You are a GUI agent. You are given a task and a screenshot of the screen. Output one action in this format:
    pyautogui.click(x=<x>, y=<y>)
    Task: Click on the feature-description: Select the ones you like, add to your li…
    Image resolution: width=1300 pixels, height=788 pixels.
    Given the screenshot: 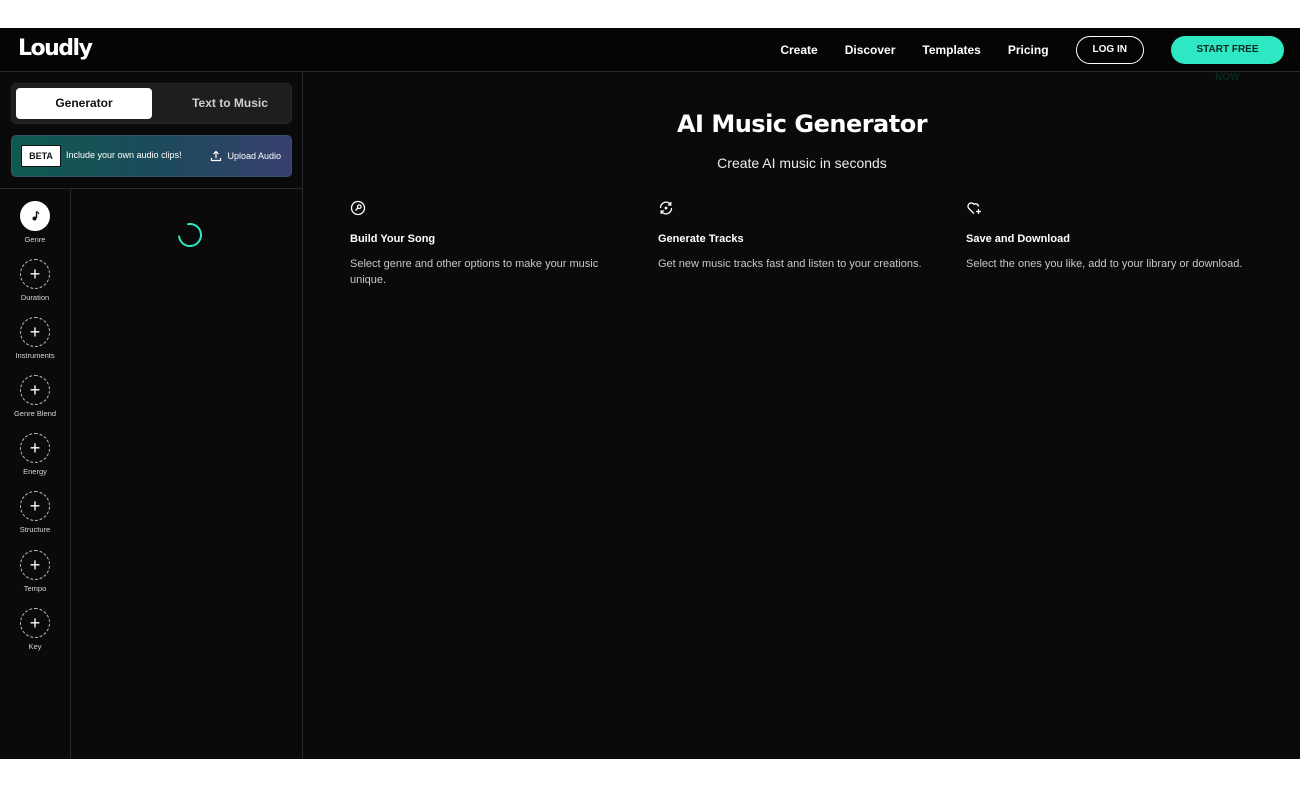 What is the action you would take?
    pyautogui.click(x=1104, y=264)
    